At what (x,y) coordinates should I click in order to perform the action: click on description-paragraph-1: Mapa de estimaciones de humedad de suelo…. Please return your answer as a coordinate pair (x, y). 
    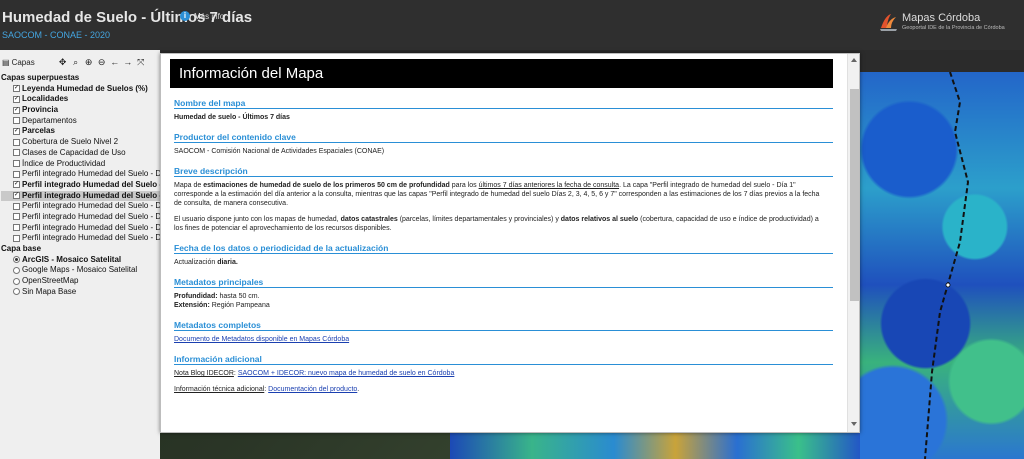
    Looking at the image, I should click on (497, 194).